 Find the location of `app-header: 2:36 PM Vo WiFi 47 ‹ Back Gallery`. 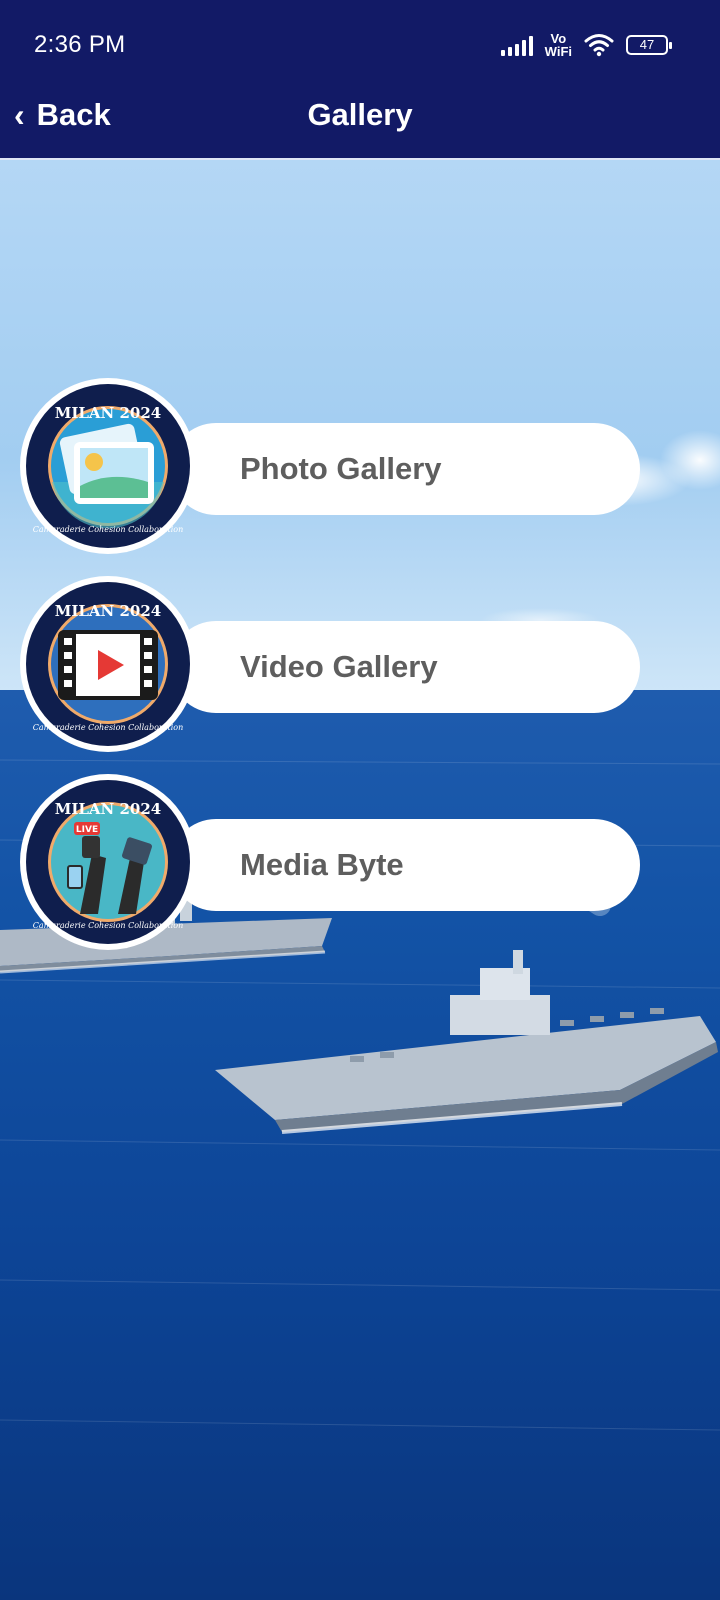

app-header: 2:36 PM Vo WiFi 47 ‹ Back Gallery is located at coordinates (360, 80).